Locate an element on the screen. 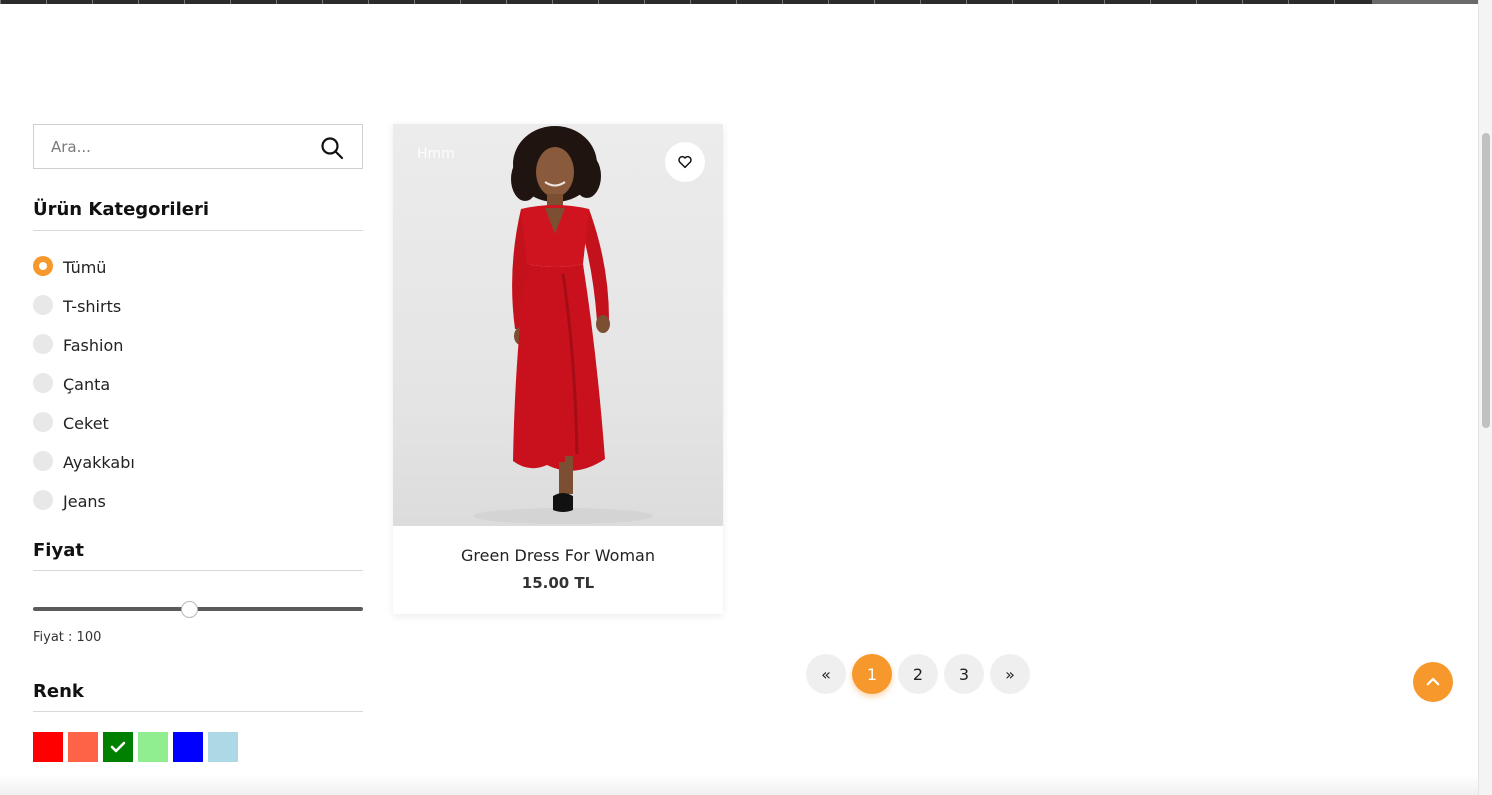  product-badge: Hmm is located at coordinates (436, 154).